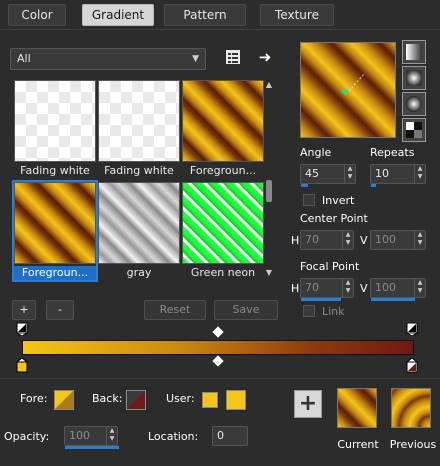  What do you see at coordinates (230, 436) in the screenshot?
I see `location-field: 0` at bounding box center [230, 436].